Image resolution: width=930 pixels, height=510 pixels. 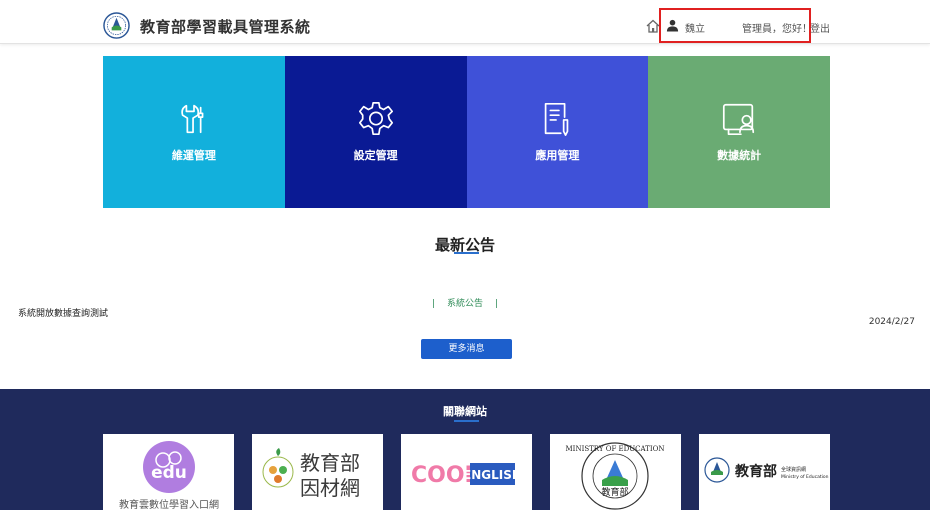 I want to click on site-card-edu-cloud: edu 教育雲數位學習入口網, so click(x=168, y=472).